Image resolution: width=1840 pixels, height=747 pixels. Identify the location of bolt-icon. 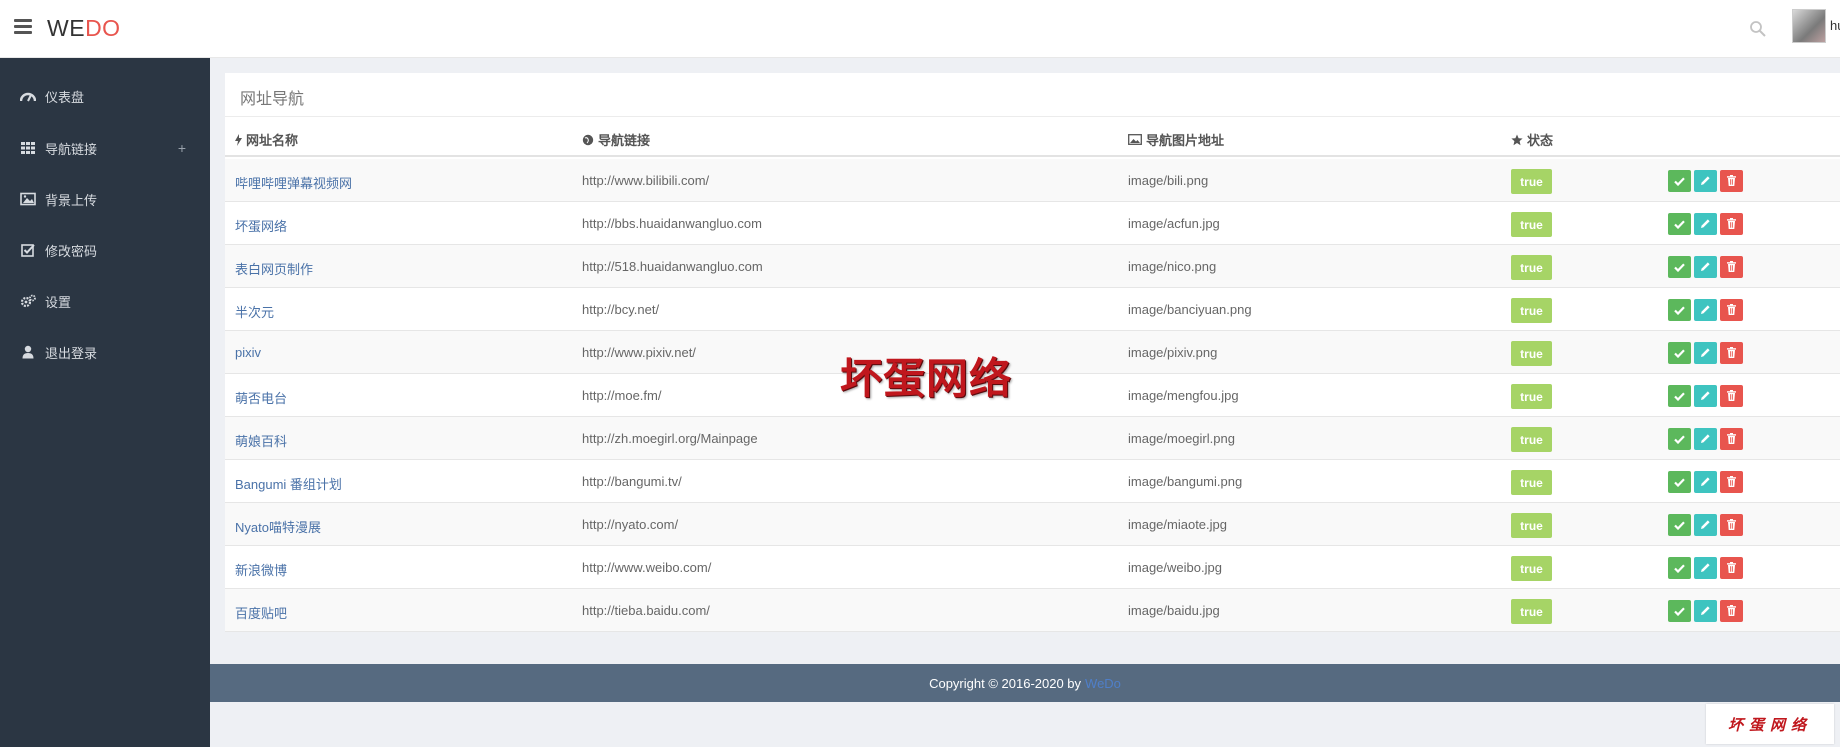
(238, 139).